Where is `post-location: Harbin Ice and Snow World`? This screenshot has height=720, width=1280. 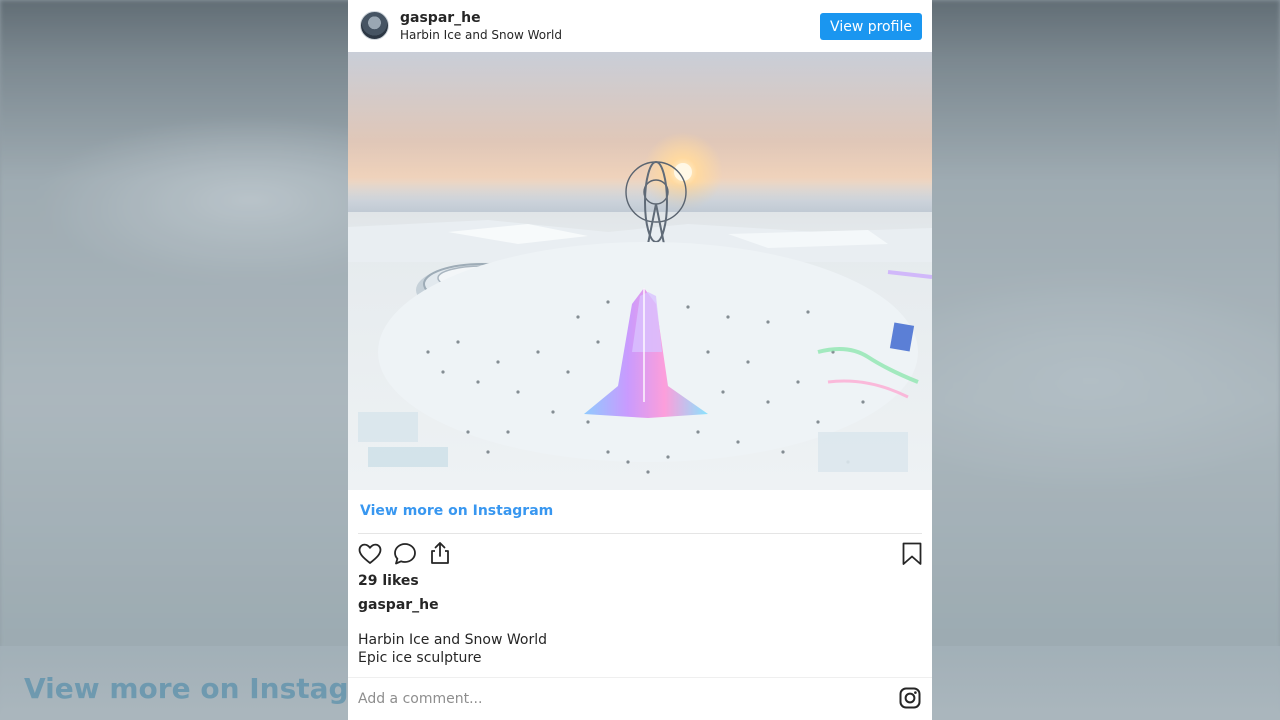 post-location: Harbin Ice and Snow World is located at coordinates (481, 35).